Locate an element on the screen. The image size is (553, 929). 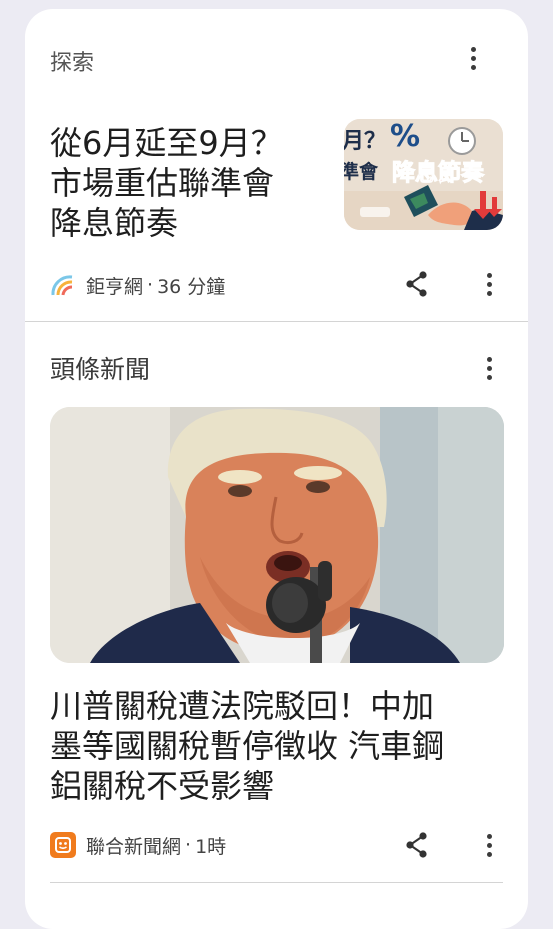
headline-line: 從6月延至9月？ is located at coordinates (166, 143).